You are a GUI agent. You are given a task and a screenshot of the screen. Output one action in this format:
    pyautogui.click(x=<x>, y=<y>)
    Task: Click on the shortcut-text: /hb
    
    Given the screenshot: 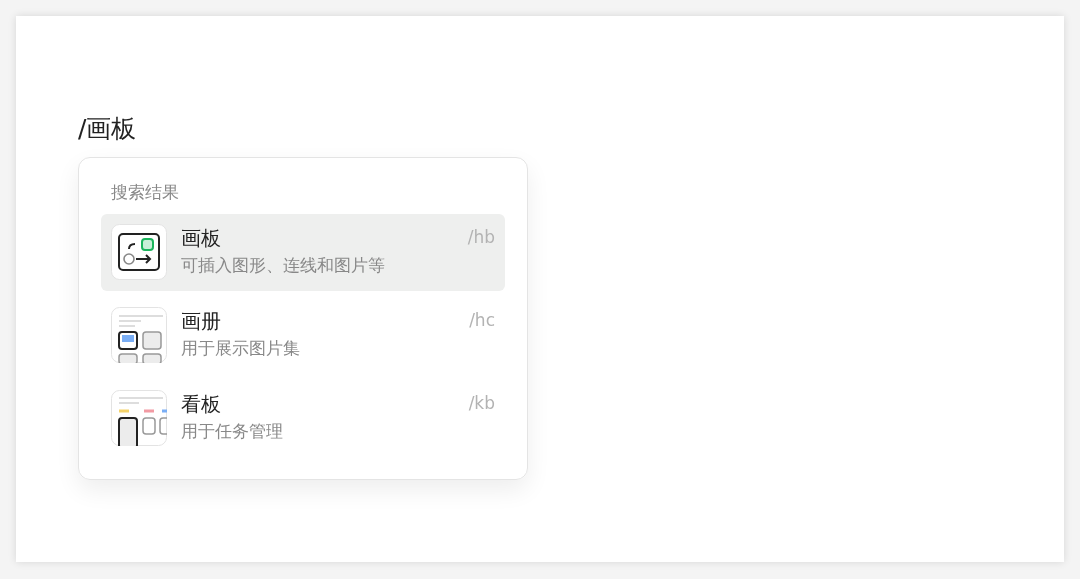 What is the action you would take?
    pyautogui.click(x=481, y=236)
    